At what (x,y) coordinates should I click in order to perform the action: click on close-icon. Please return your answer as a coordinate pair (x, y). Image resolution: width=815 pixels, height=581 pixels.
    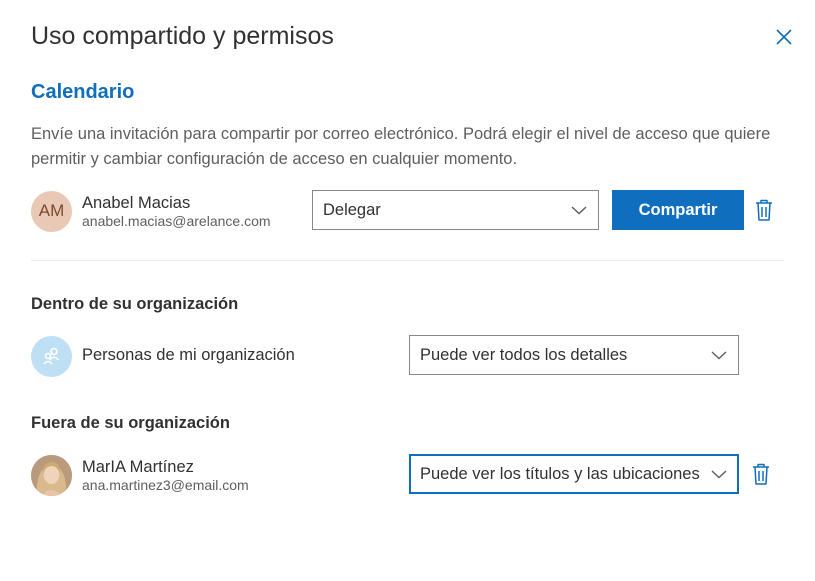
    Looking at the image, I should click on (784, 37).